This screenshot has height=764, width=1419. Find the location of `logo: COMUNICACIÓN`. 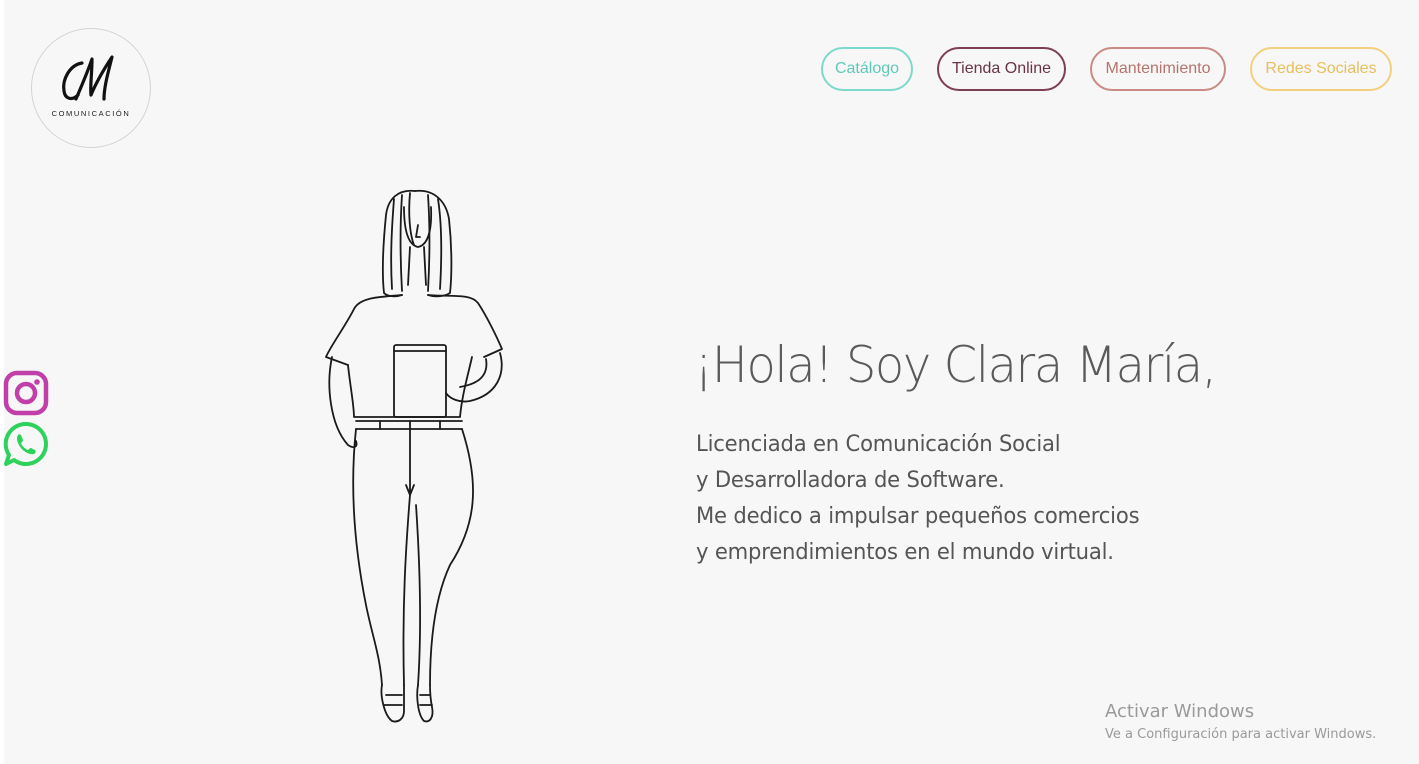

logo: COMUNICACIÓN is located at coordinates (91, 88).